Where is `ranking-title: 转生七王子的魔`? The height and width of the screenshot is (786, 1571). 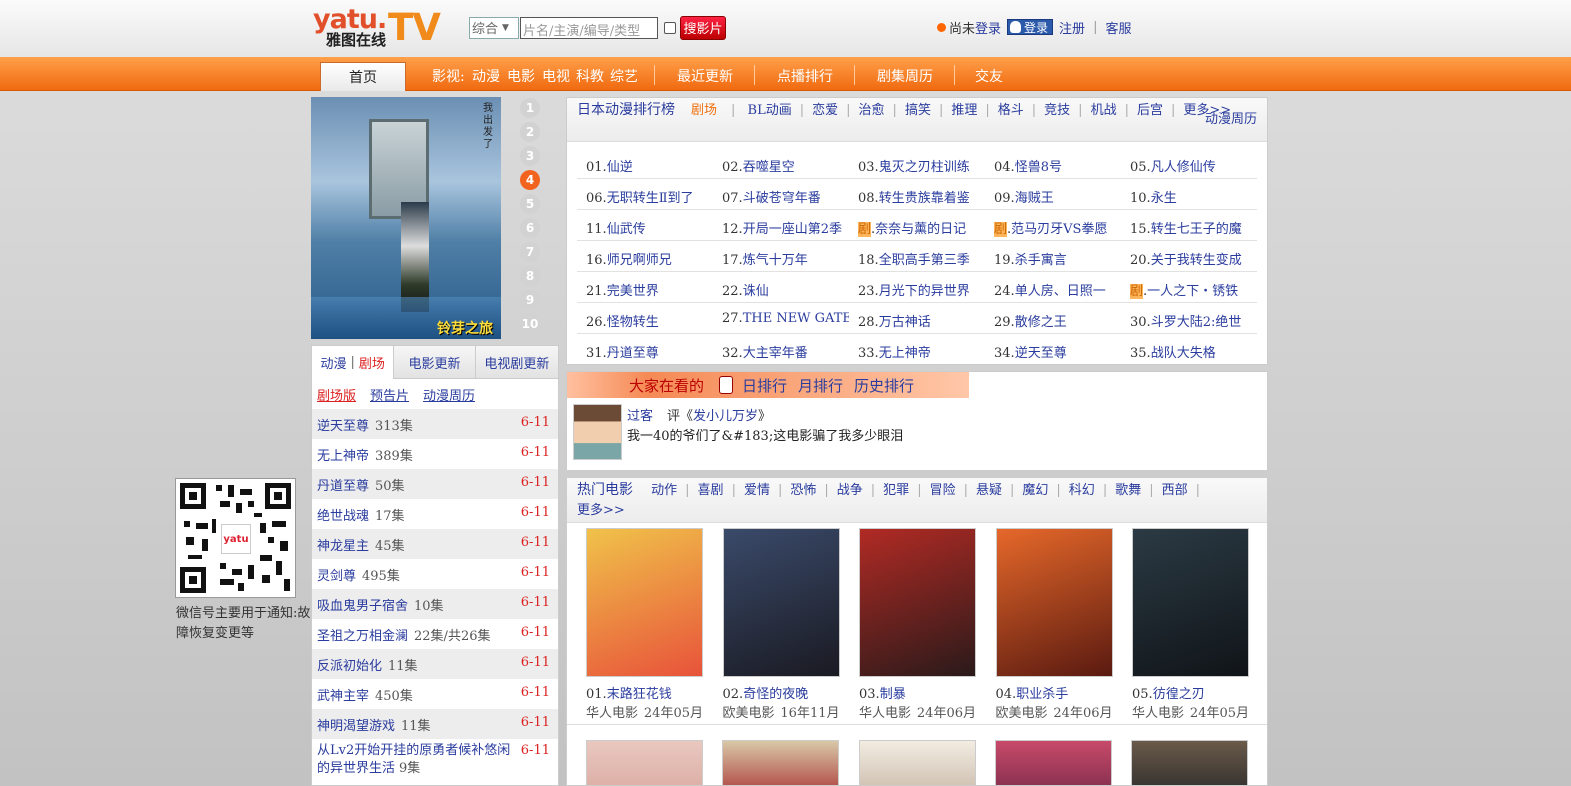 ranking-title: 转生七王子的魔 is located at coordinates (1196, 229).